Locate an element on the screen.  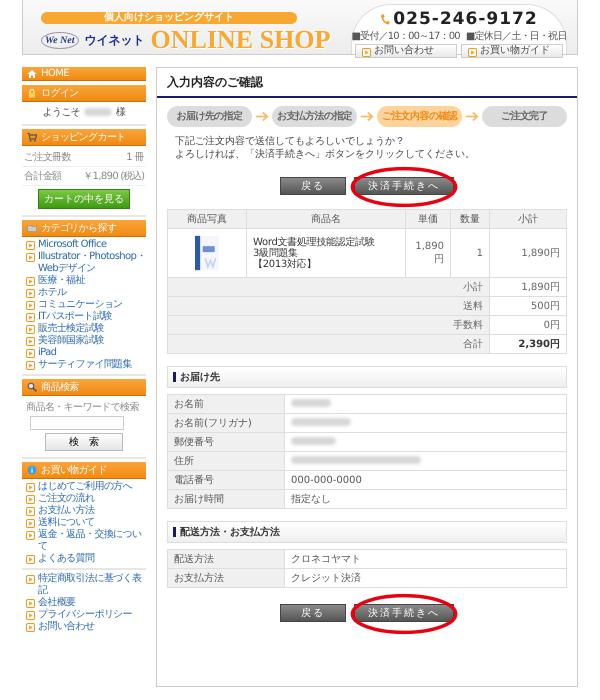
honorific-text: 様 is located at coordinates (121, 112).